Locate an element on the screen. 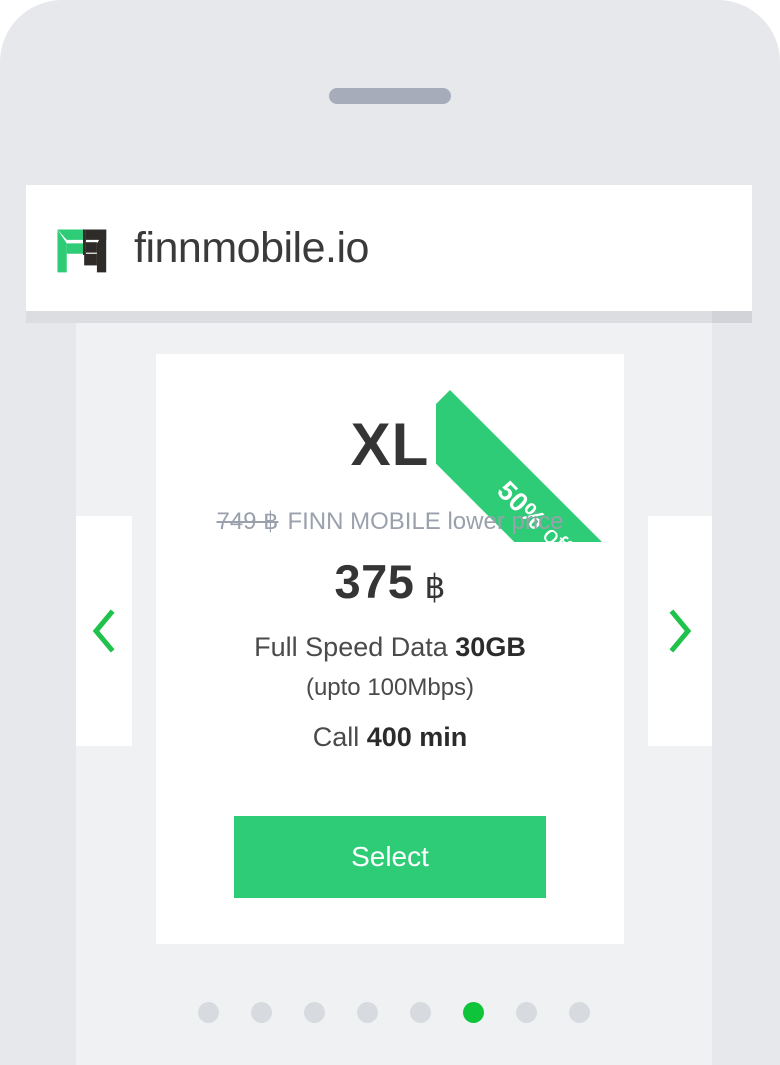  call-allowance-line: Call 400 min is located at coordinates (390, 737).